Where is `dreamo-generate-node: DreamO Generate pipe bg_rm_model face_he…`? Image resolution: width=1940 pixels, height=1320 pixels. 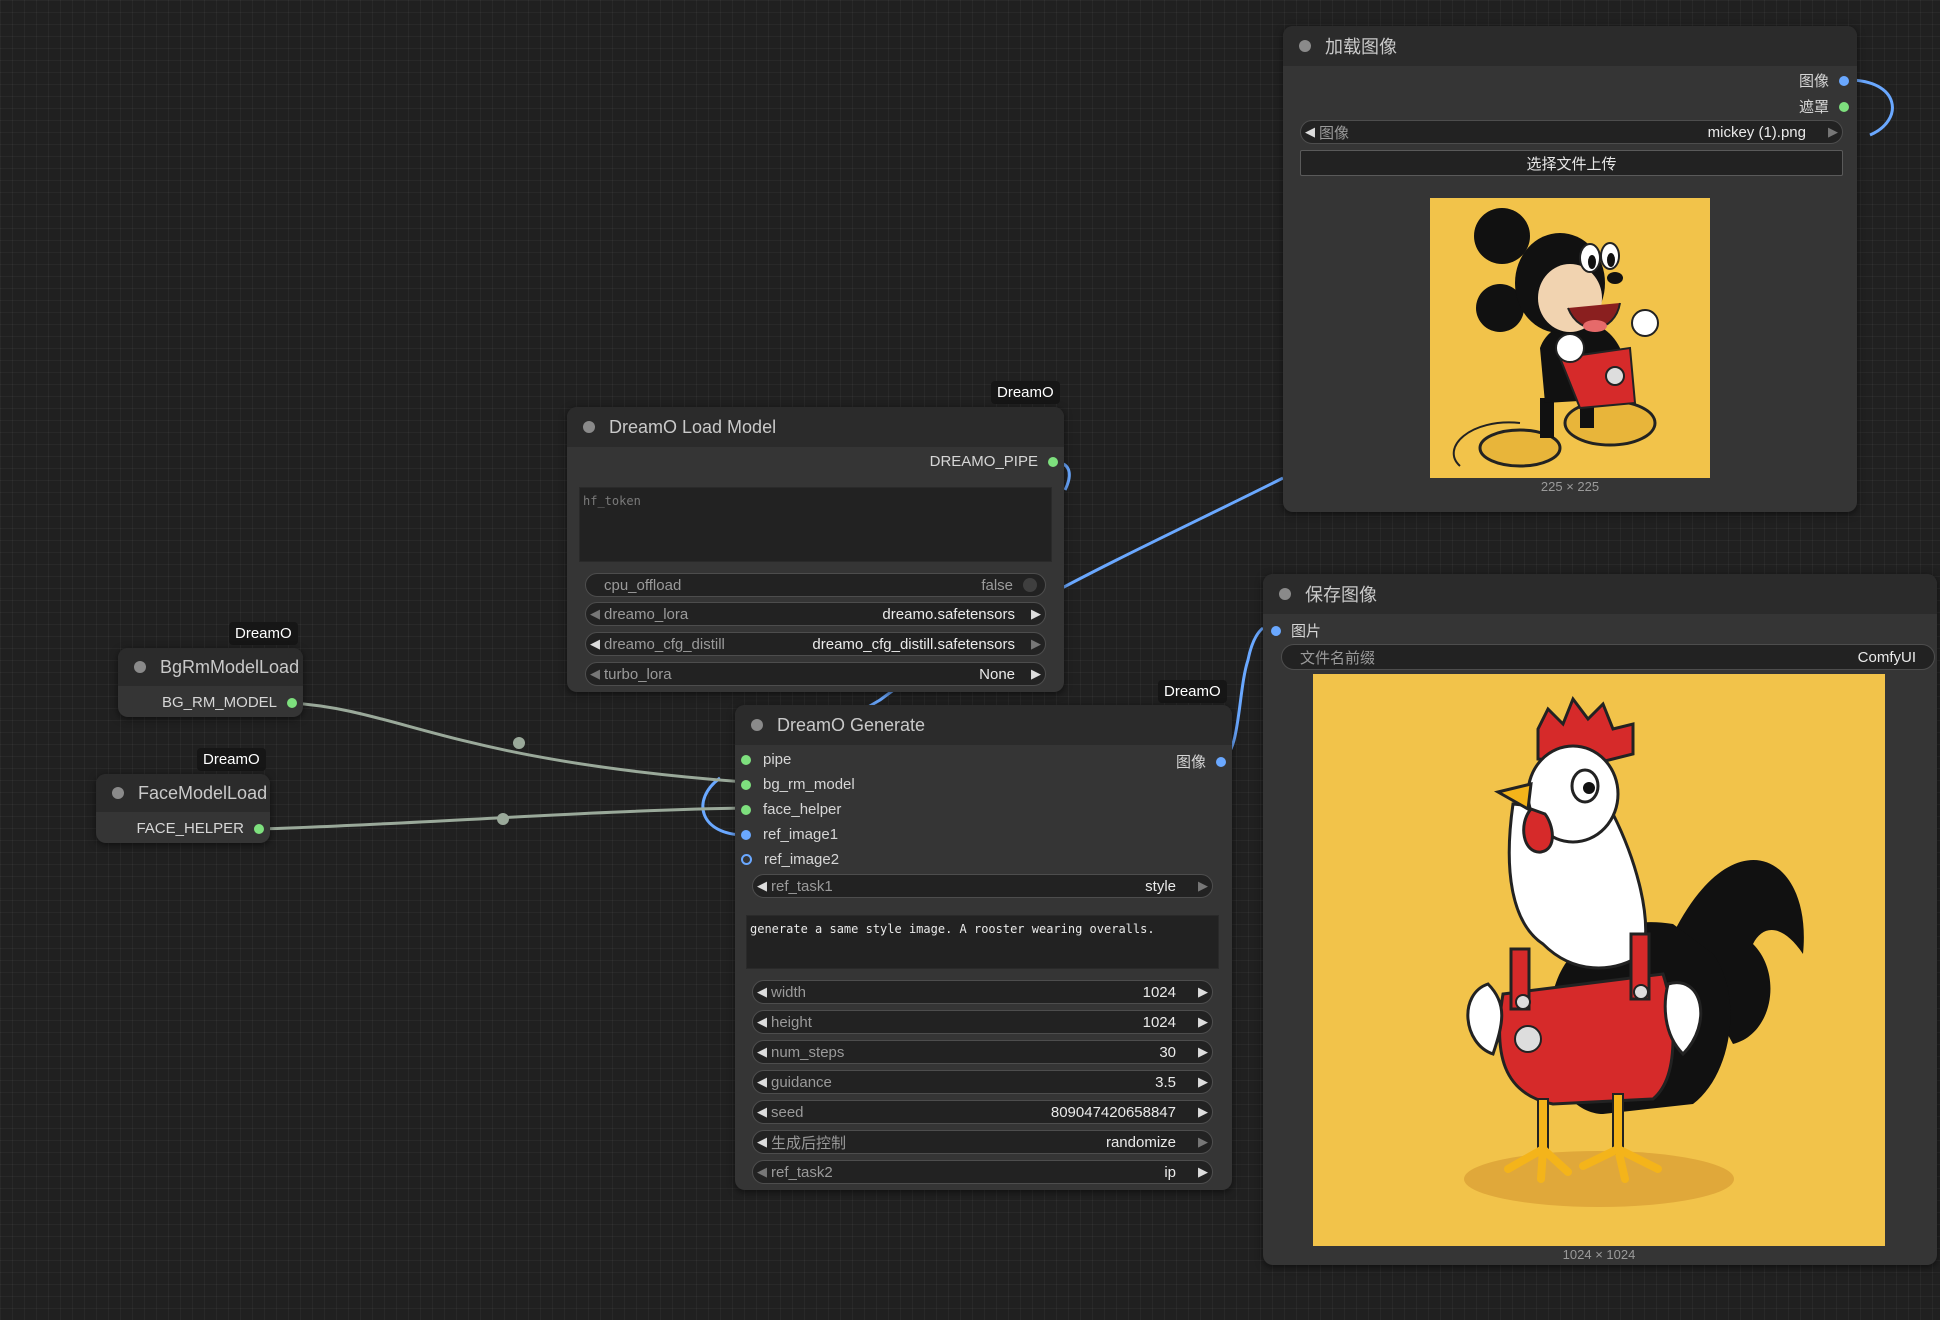 dreamo-generate-node: DreamO Generate pipe bg_rm_model face_he… is located at coordinates (983, 947).